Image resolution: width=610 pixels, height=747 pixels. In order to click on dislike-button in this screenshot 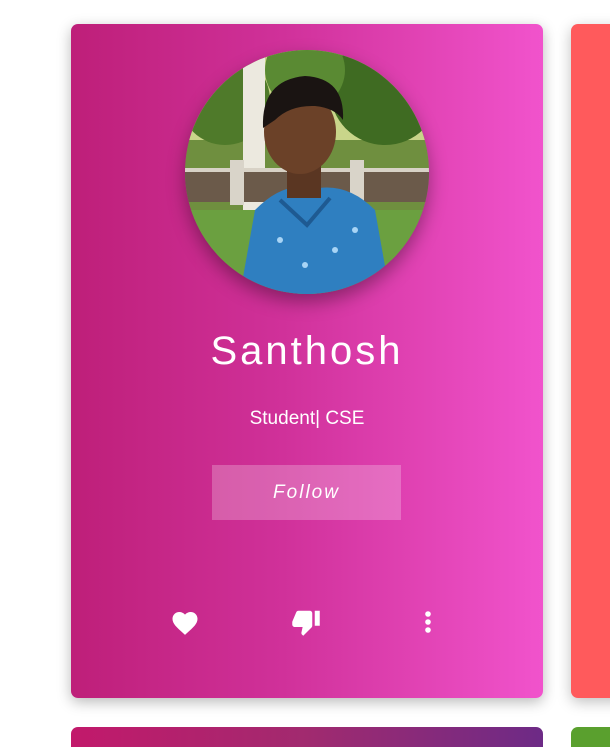, I will do `click(306, 622)`.